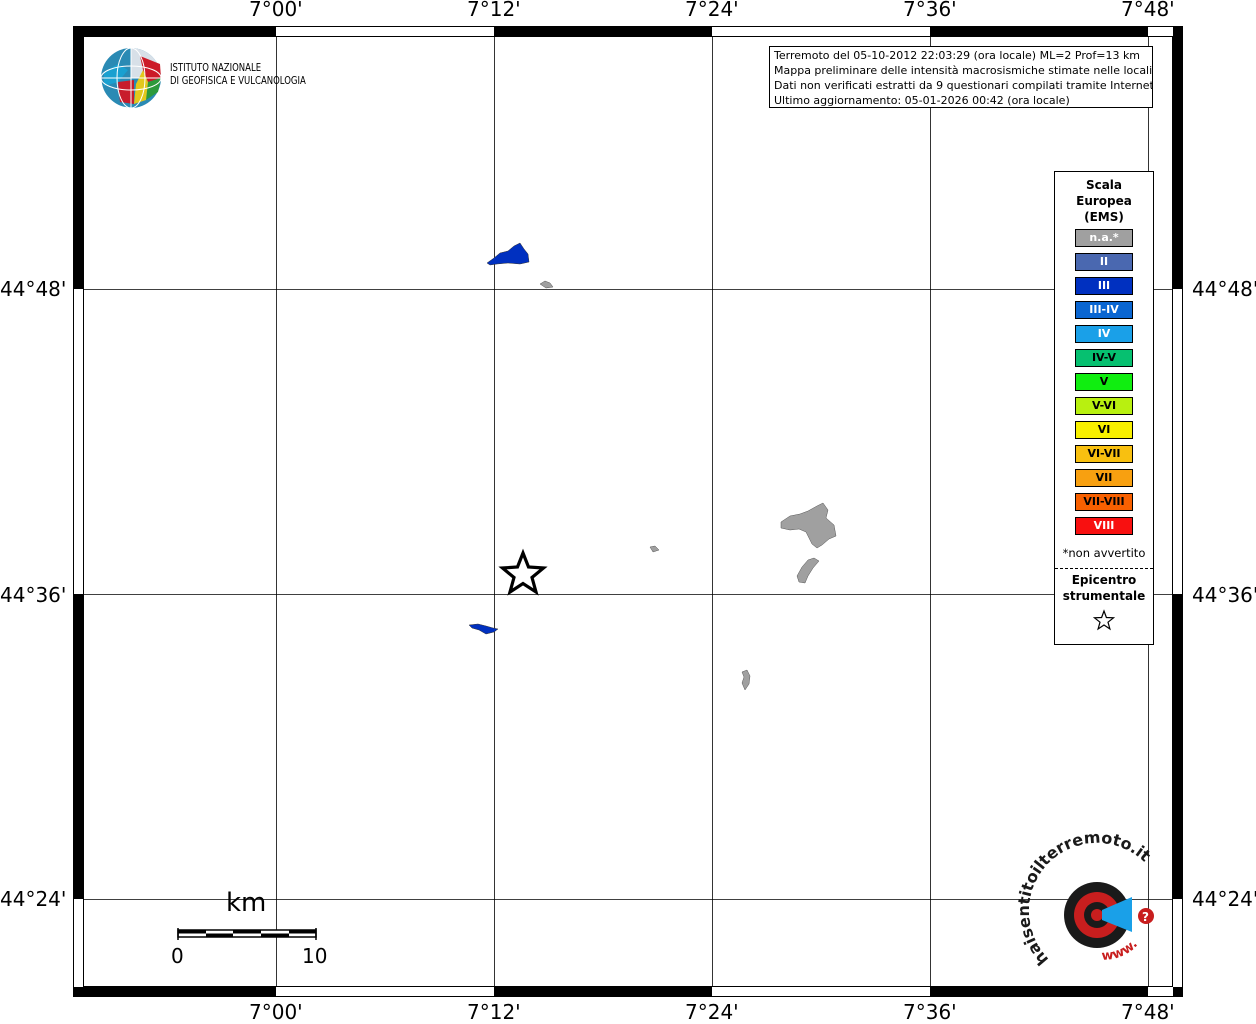  What do you see at coordinates (654, 549) in the screenshot?
I see `municipality-na-center` at bounding box center [654, 549].